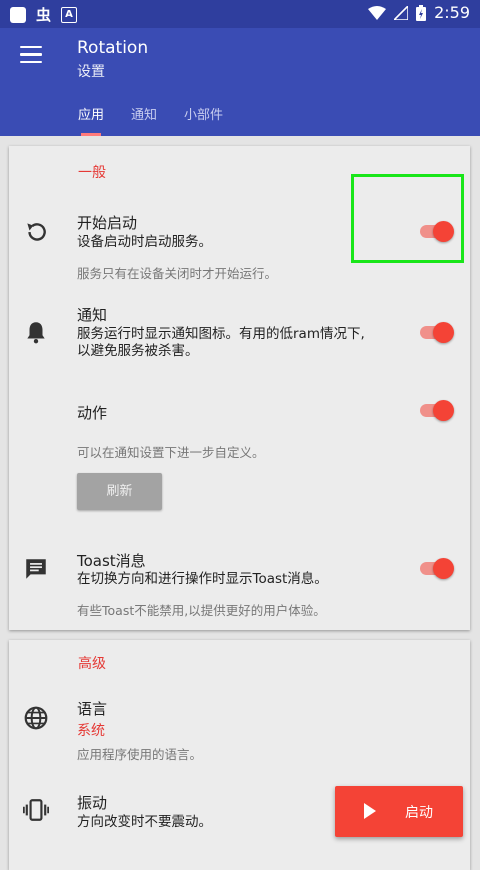 The height and width of the screenshot is (870, 480). What do you see at coordinates (44, 15) in the screenshot?
I see `chinese-char-icon: 虫` at bounding box center [44, 15].